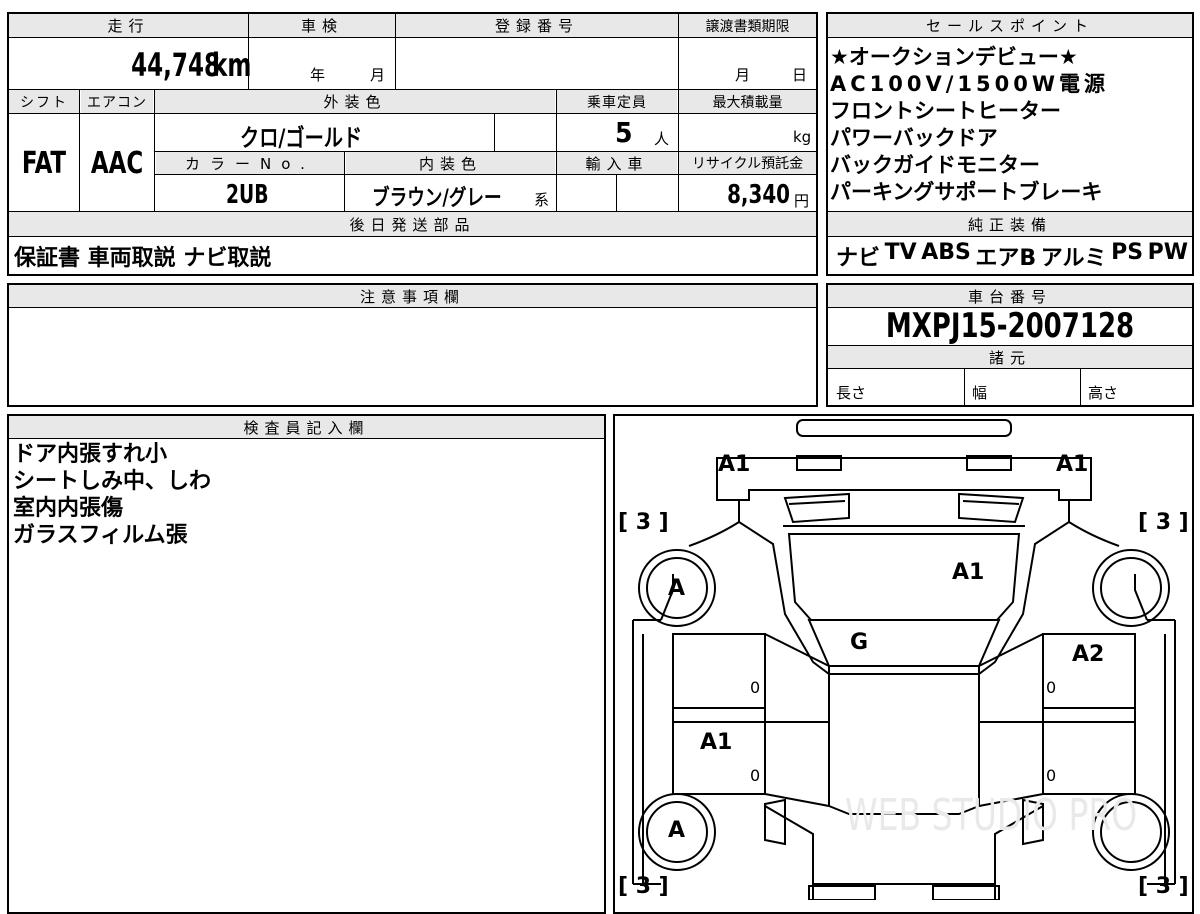  I want to click on equipment-item: PW, so click(1167, 252).